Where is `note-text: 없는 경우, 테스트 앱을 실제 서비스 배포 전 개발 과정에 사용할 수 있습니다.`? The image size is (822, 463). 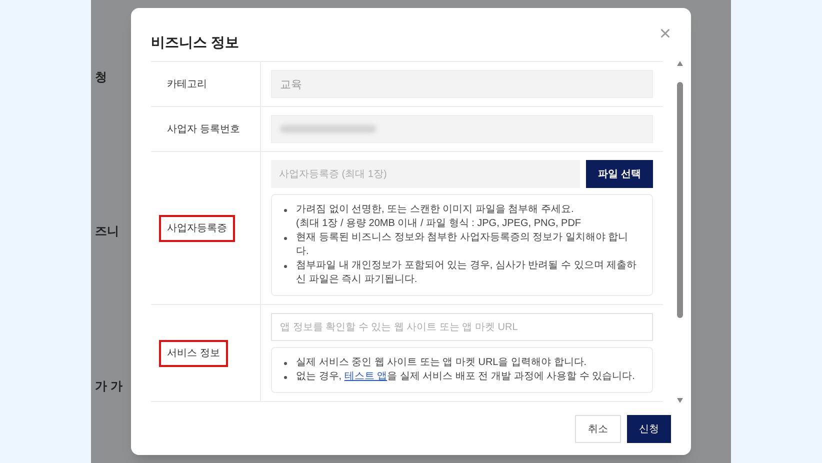 note-text: 없는 경우, 테스트 앱을 실제 서비스 배포 전 개발 과정에 사용할 수 있습니다. is located at coordinates (465, 377).